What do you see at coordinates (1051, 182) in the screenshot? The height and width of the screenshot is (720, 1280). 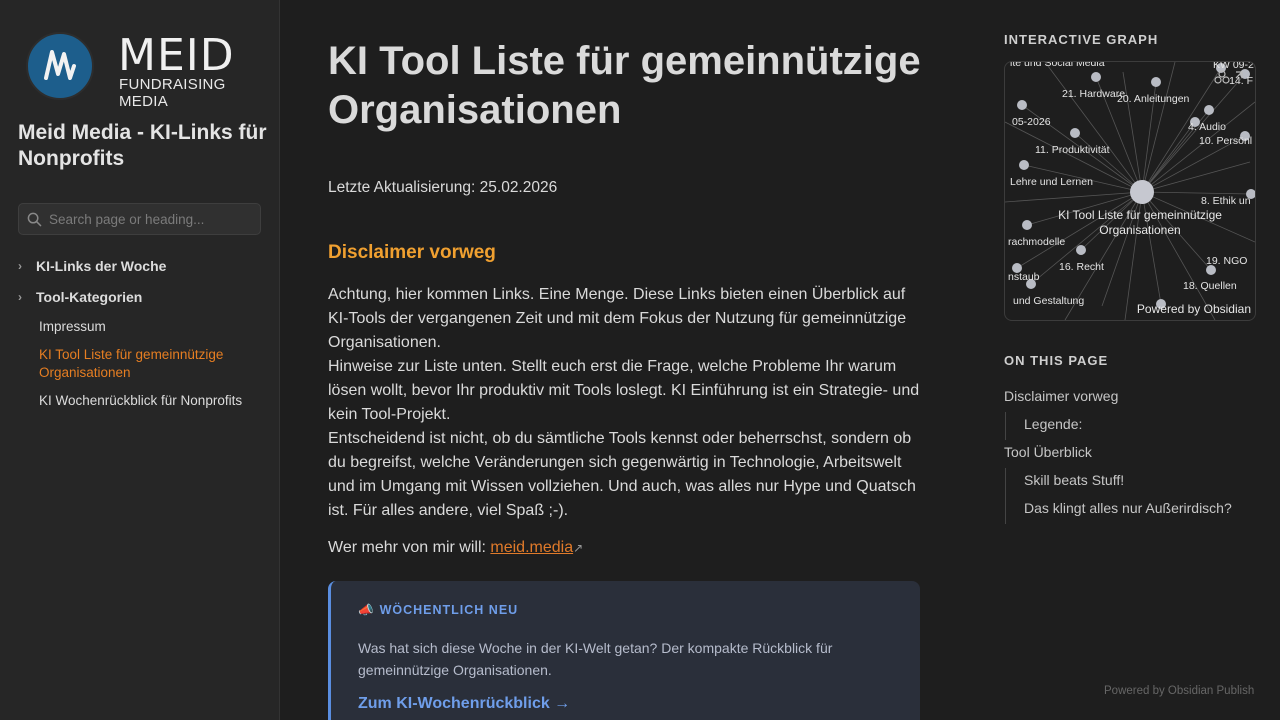 I see `graph-node-label: Lehre und Lernen` at bounding box center [1051, 182].